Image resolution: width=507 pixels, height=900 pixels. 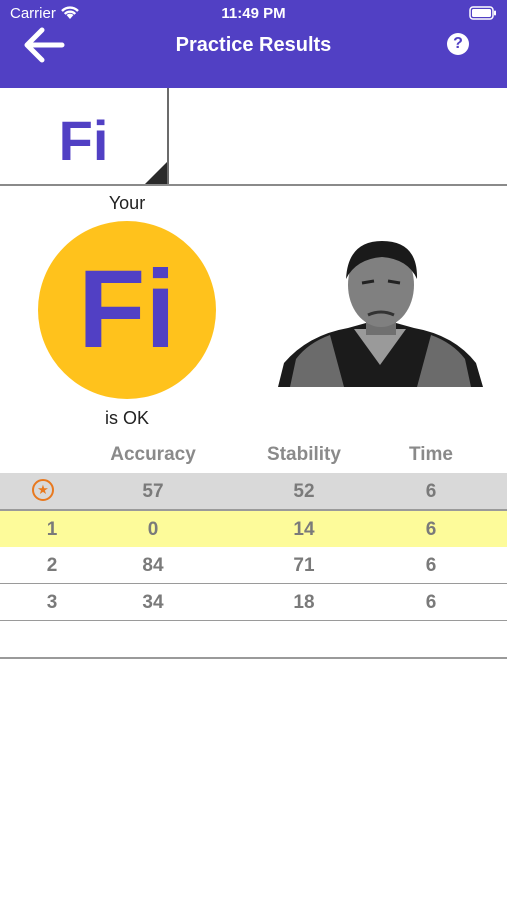 I want to click on tab-fi: Fi, so click(x=84, y=136).